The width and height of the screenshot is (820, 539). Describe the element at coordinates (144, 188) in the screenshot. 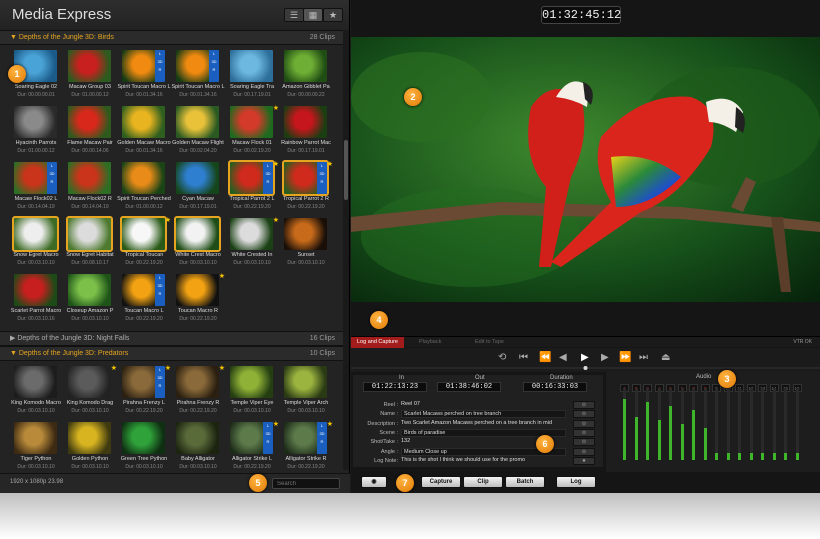

I see `clip-thumbnail: Spirit Toucan Perched Dur: 01.00.00.12` at that location.